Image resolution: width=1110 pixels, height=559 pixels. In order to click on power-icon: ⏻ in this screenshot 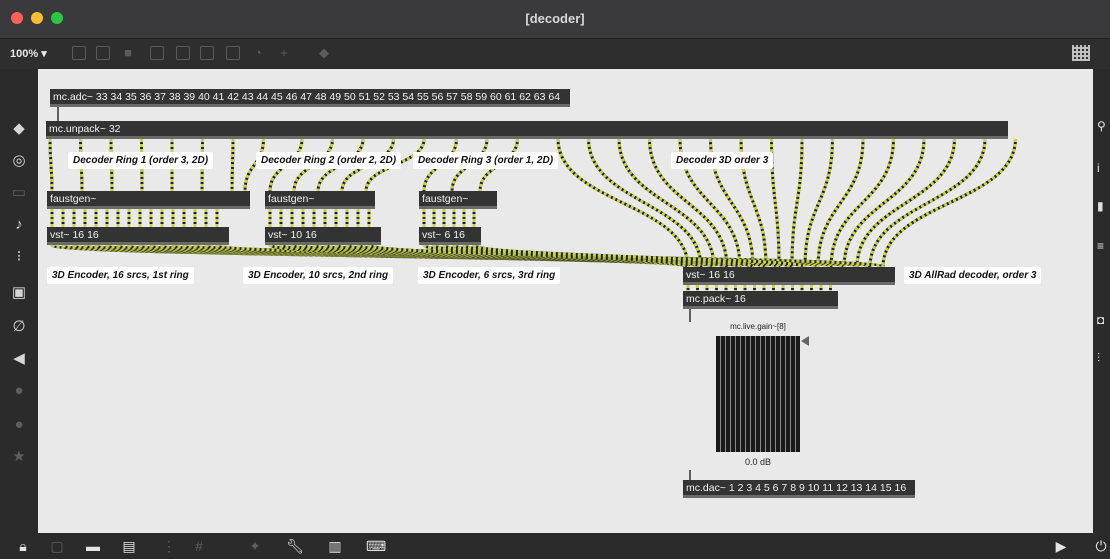, I will do `click(1101, 546)`.